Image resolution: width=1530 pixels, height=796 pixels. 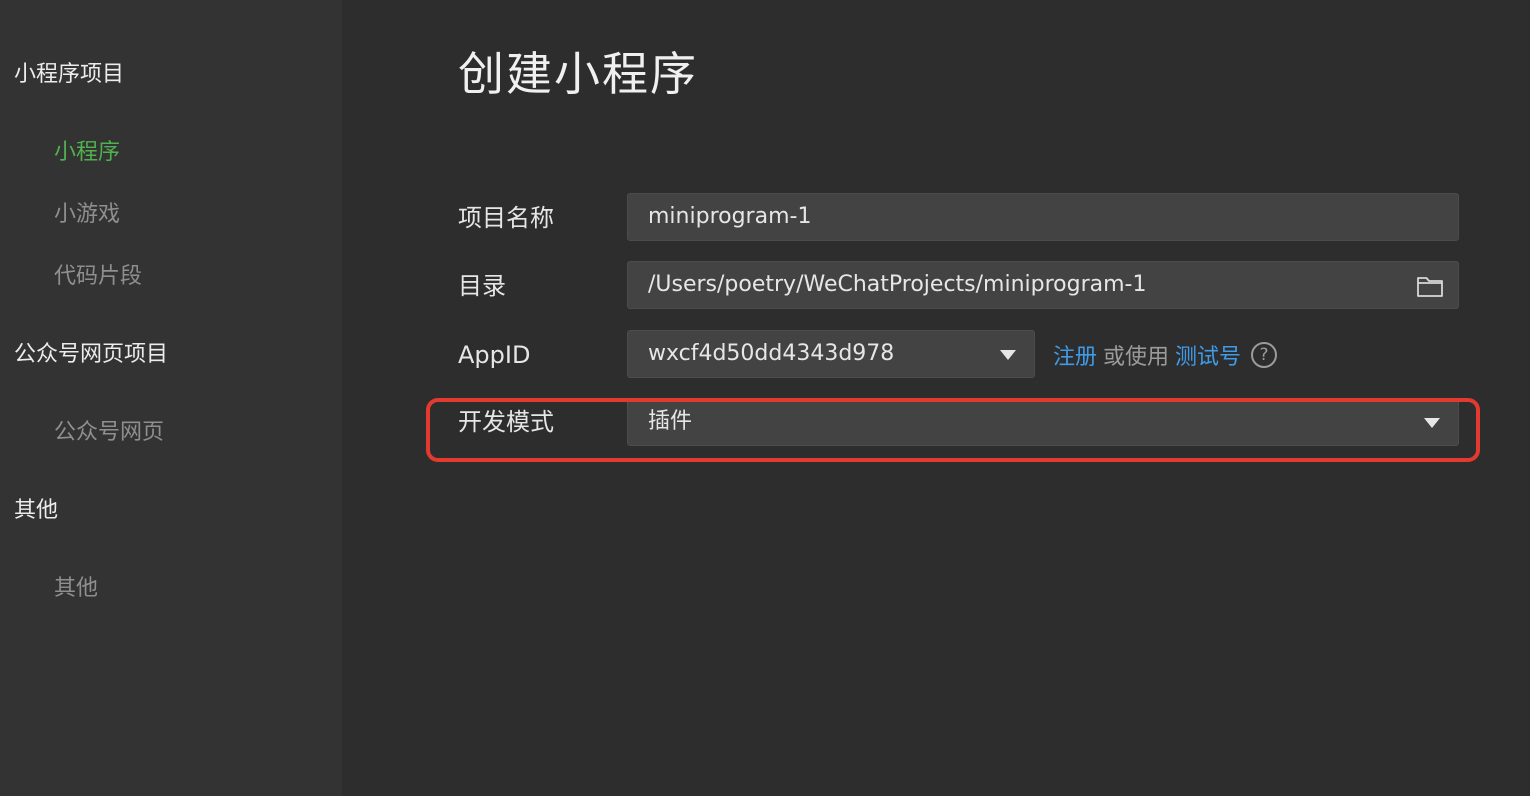 What do you see at coordinates (1430, 286) in the screenshot?
I see `folder-icon` at bounding box center [1430, 286].